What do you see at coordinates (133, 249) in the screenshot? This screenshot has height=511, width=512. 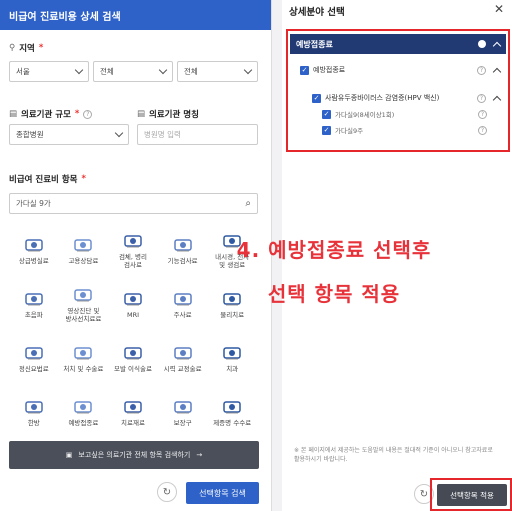 I see `category-item: 검체, 병리 검사료` at bounding box center [133, 249].